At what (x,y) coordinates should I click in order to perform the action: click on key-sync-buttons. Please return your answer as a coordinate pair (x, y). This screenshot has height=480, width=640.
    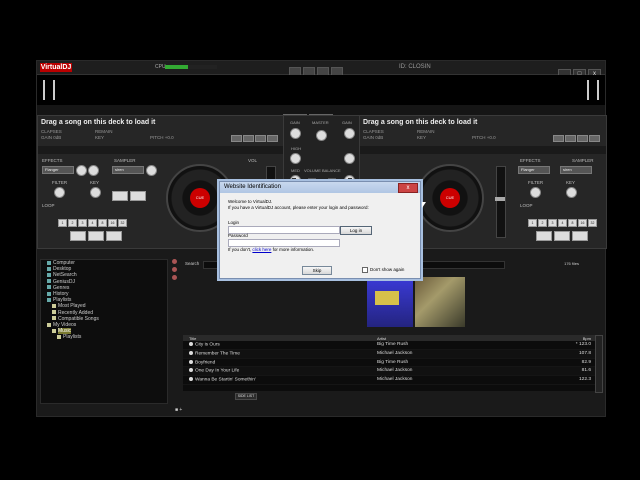
    Looking at the image, I should click on (576, 138).